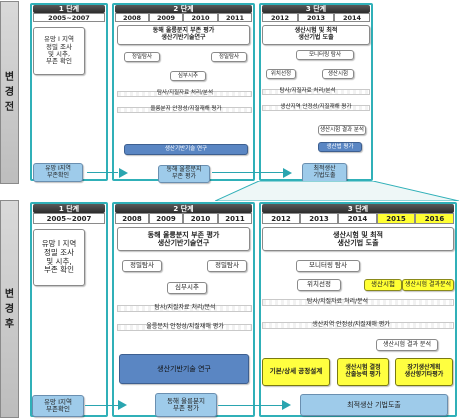  Describe the element at coordinates (9, 309) in the screenshot. I see `after-side-label: 변경후` at that location.